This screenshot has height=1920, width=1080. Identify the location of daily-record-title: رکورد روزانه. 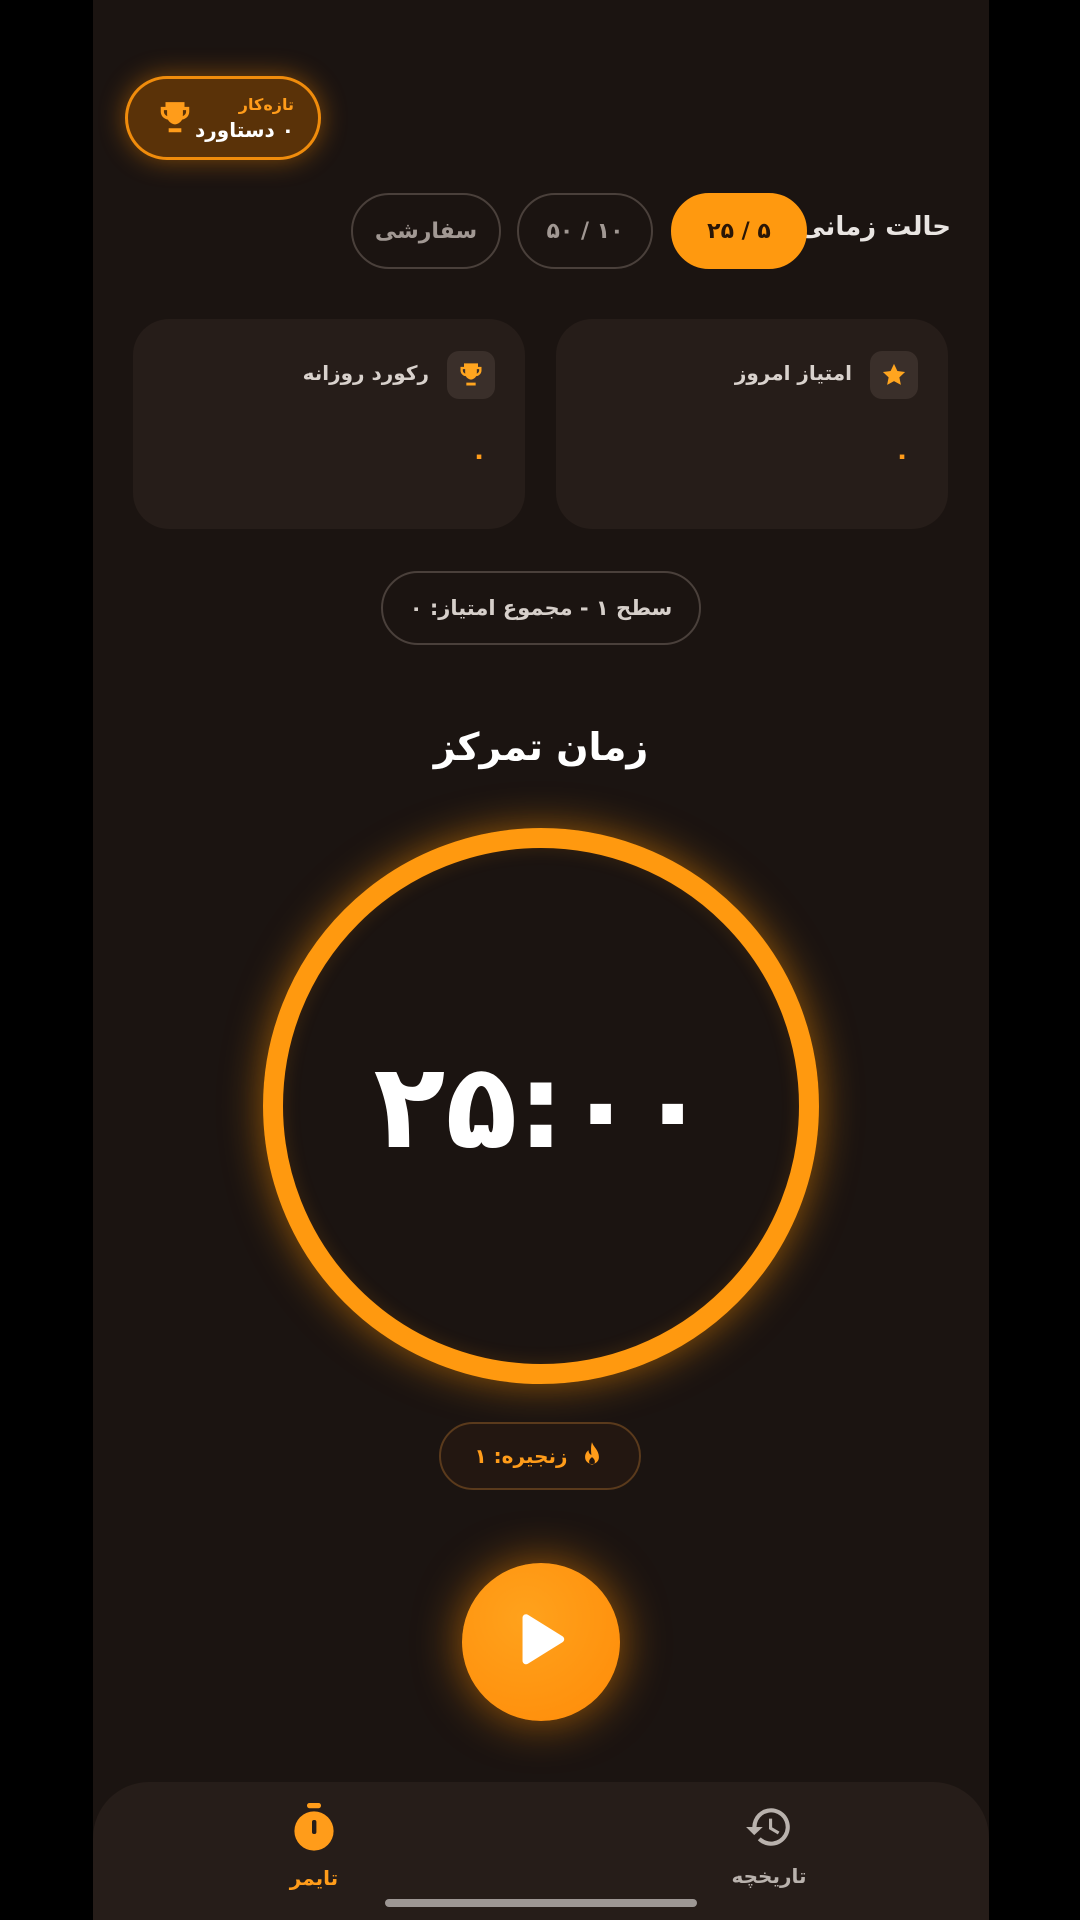
(365, 373).